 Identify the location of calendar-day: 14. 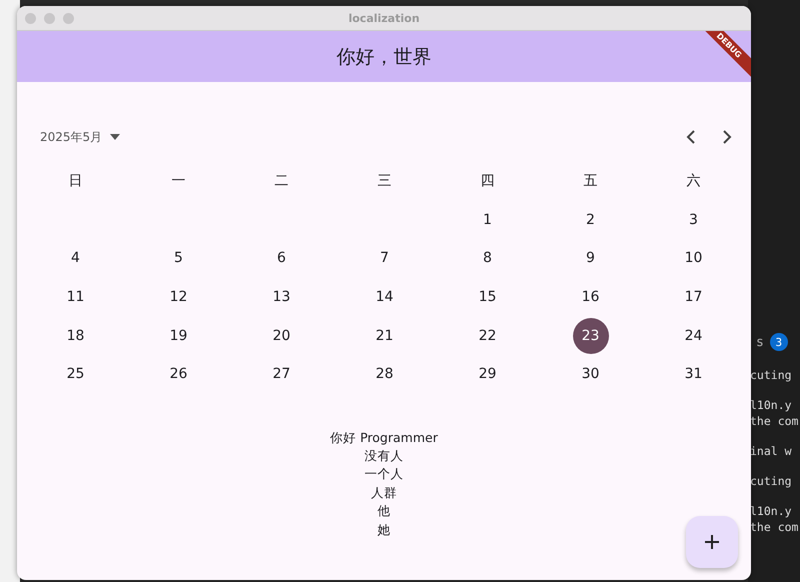
(384, 297).